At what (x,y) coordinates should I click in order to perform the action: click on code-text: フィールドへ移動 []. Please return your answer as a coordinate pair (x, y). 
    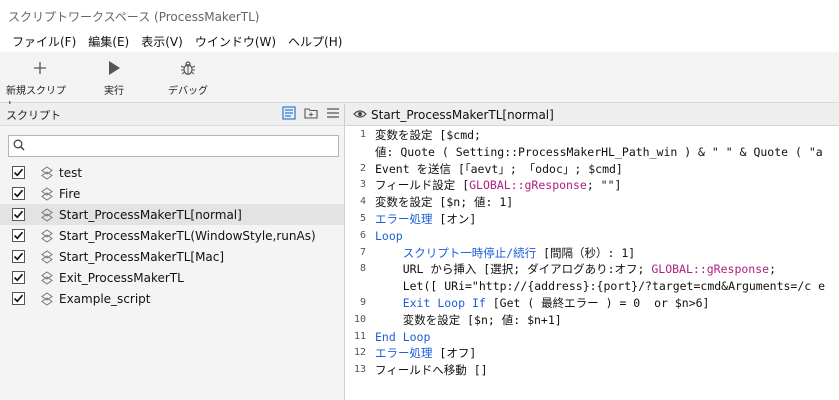
    Looking at the image, I should click on (431, 370).